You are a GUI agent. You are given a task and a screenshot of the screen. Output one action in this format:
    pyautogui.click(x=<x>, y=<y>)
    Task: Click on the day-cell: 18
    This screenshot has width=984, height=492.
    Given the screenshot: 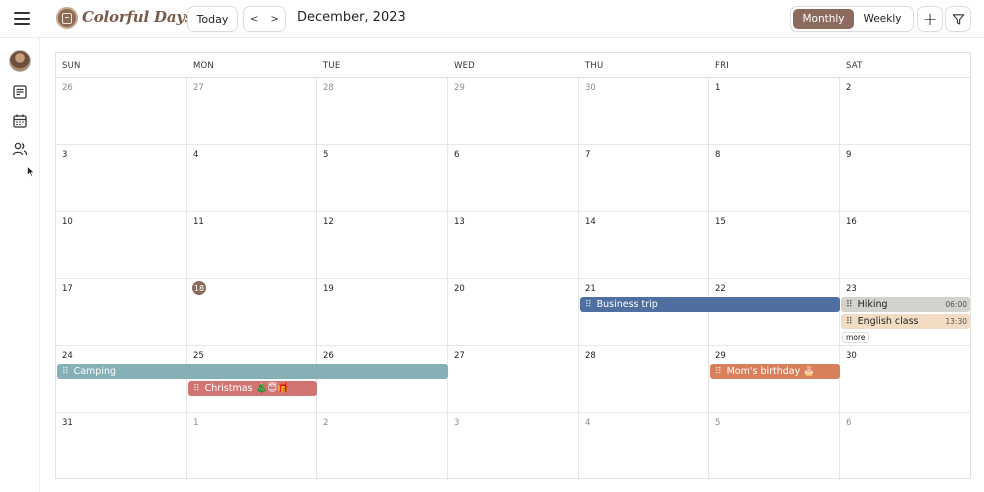 What is the action you would take?
    pyautogui.click(x=252, y=312)
    